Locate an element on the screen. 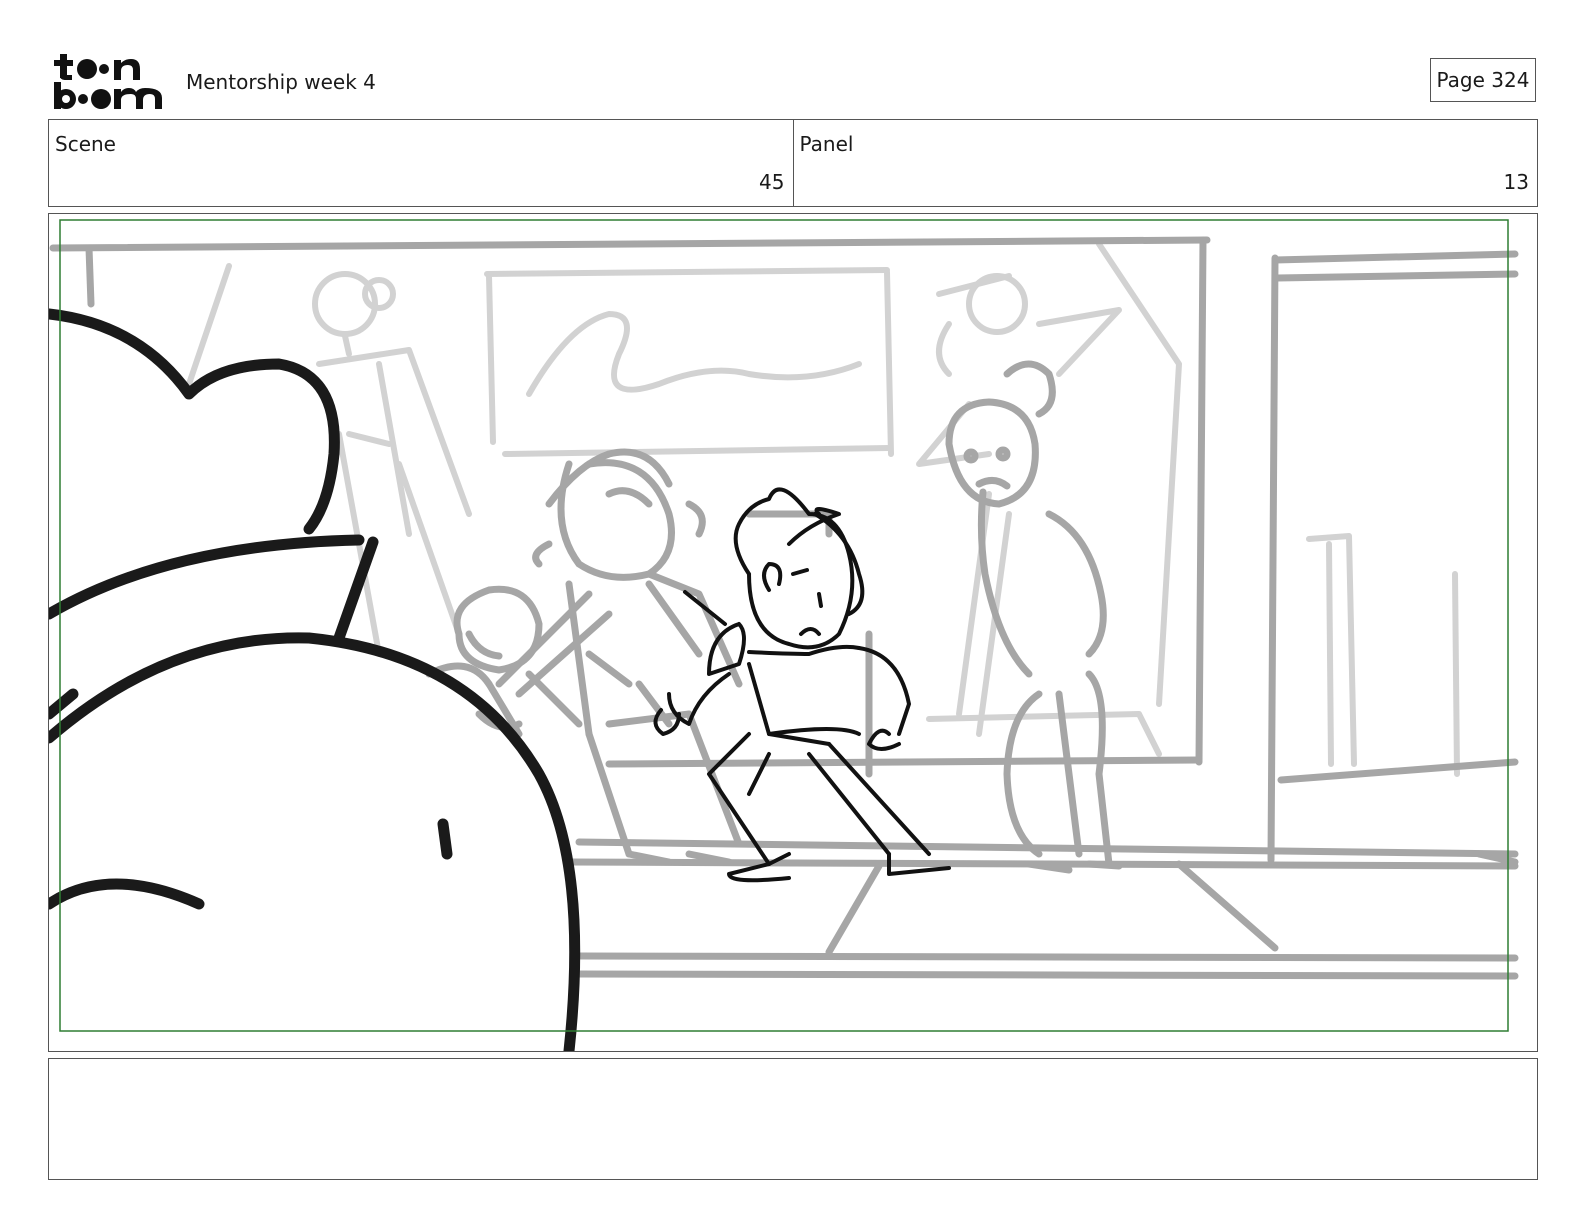  panel-cell: Panel 13 is located at coordinates (1165, 163).